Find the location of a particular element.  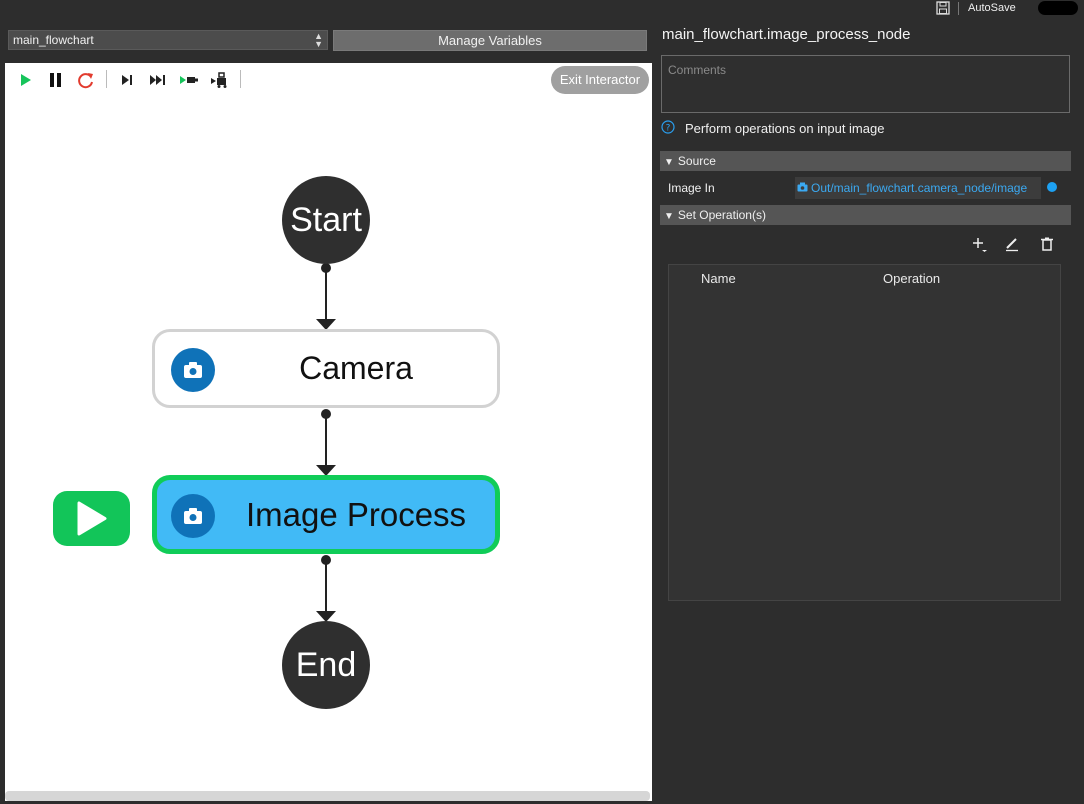

autosave-label: AutoSave is located at coordinates (992, 8).